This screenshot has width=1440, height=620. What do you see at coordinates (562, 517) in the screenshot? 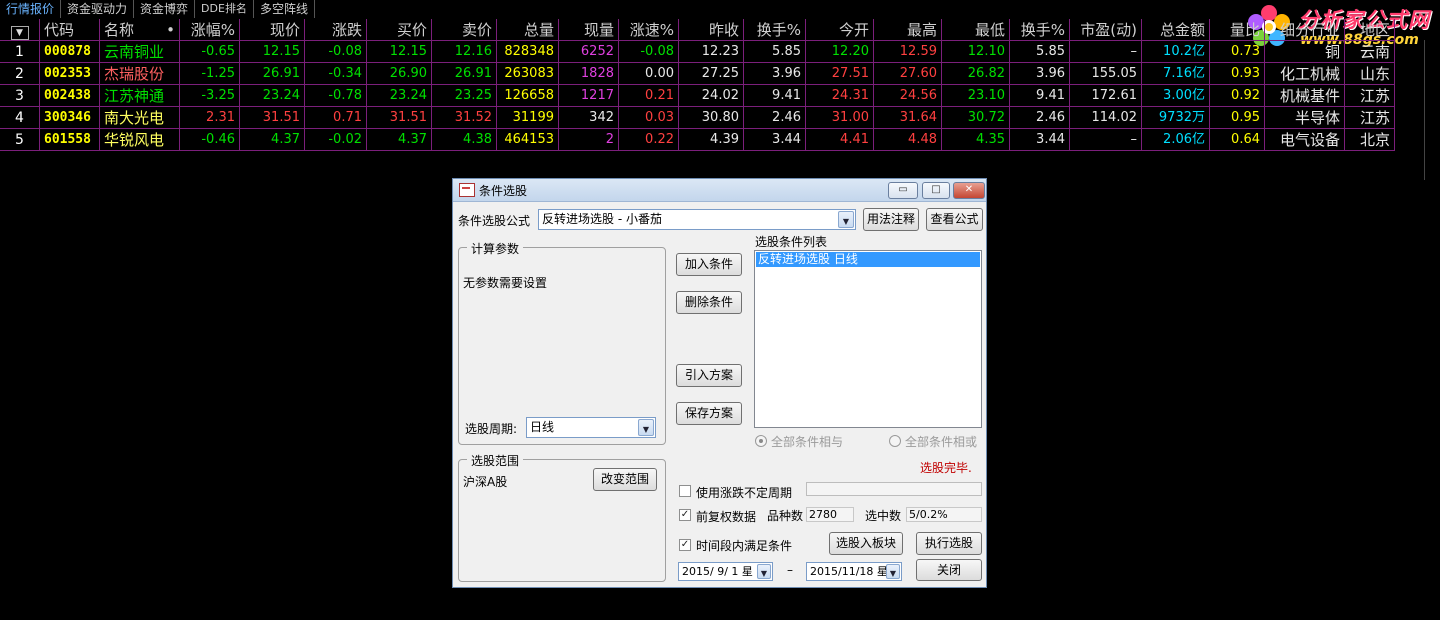
I see `range-group: 选股范围 沪深A股 改变范围` at bounding box center [562, 517].